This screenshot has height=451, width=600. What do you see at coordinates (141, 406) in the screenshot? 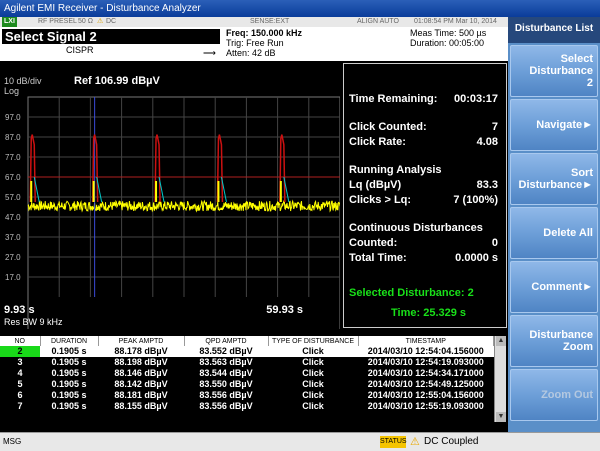
I see `cell-peak: 88.155 dBµV` at bounding box center [141, 406].